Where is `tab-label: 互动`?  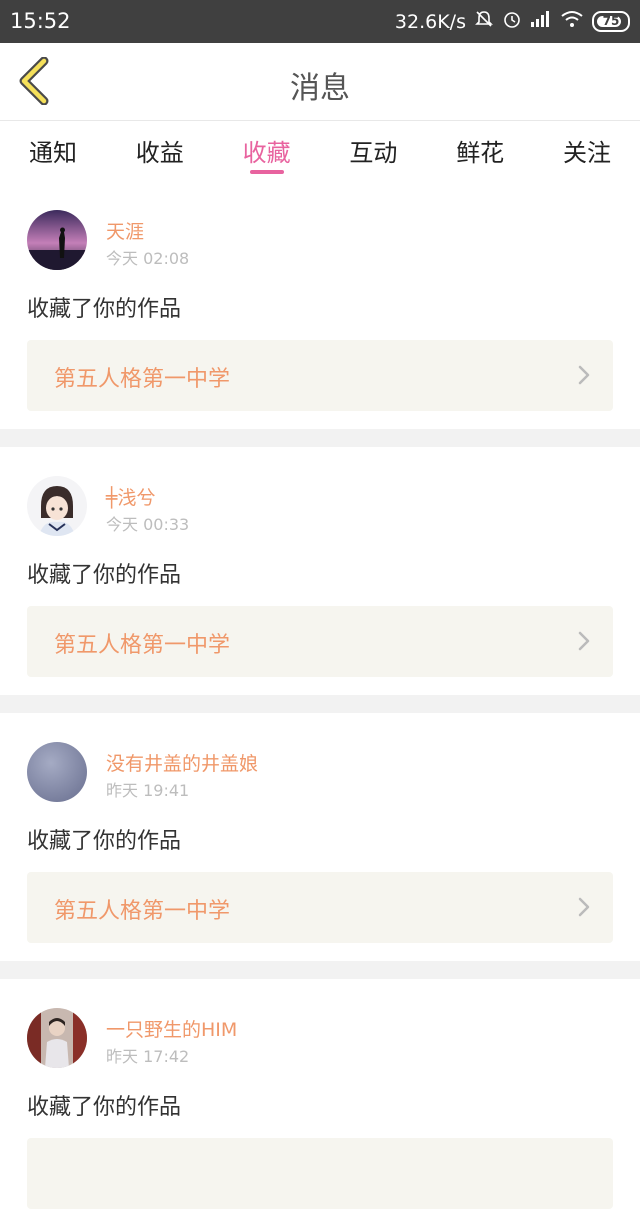
tab-label: 互动 is located at coordinates (373, 153).